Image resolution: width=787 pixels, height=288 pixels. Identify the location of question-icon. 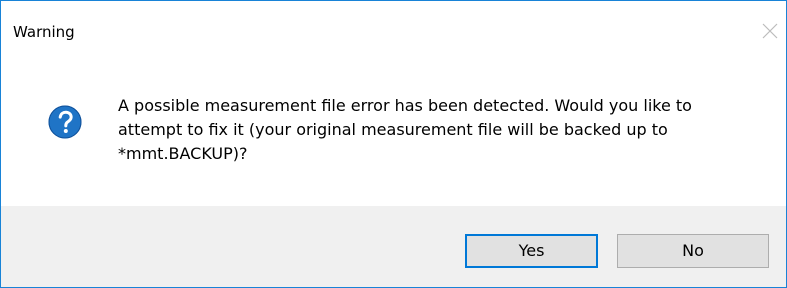
(65, 122).